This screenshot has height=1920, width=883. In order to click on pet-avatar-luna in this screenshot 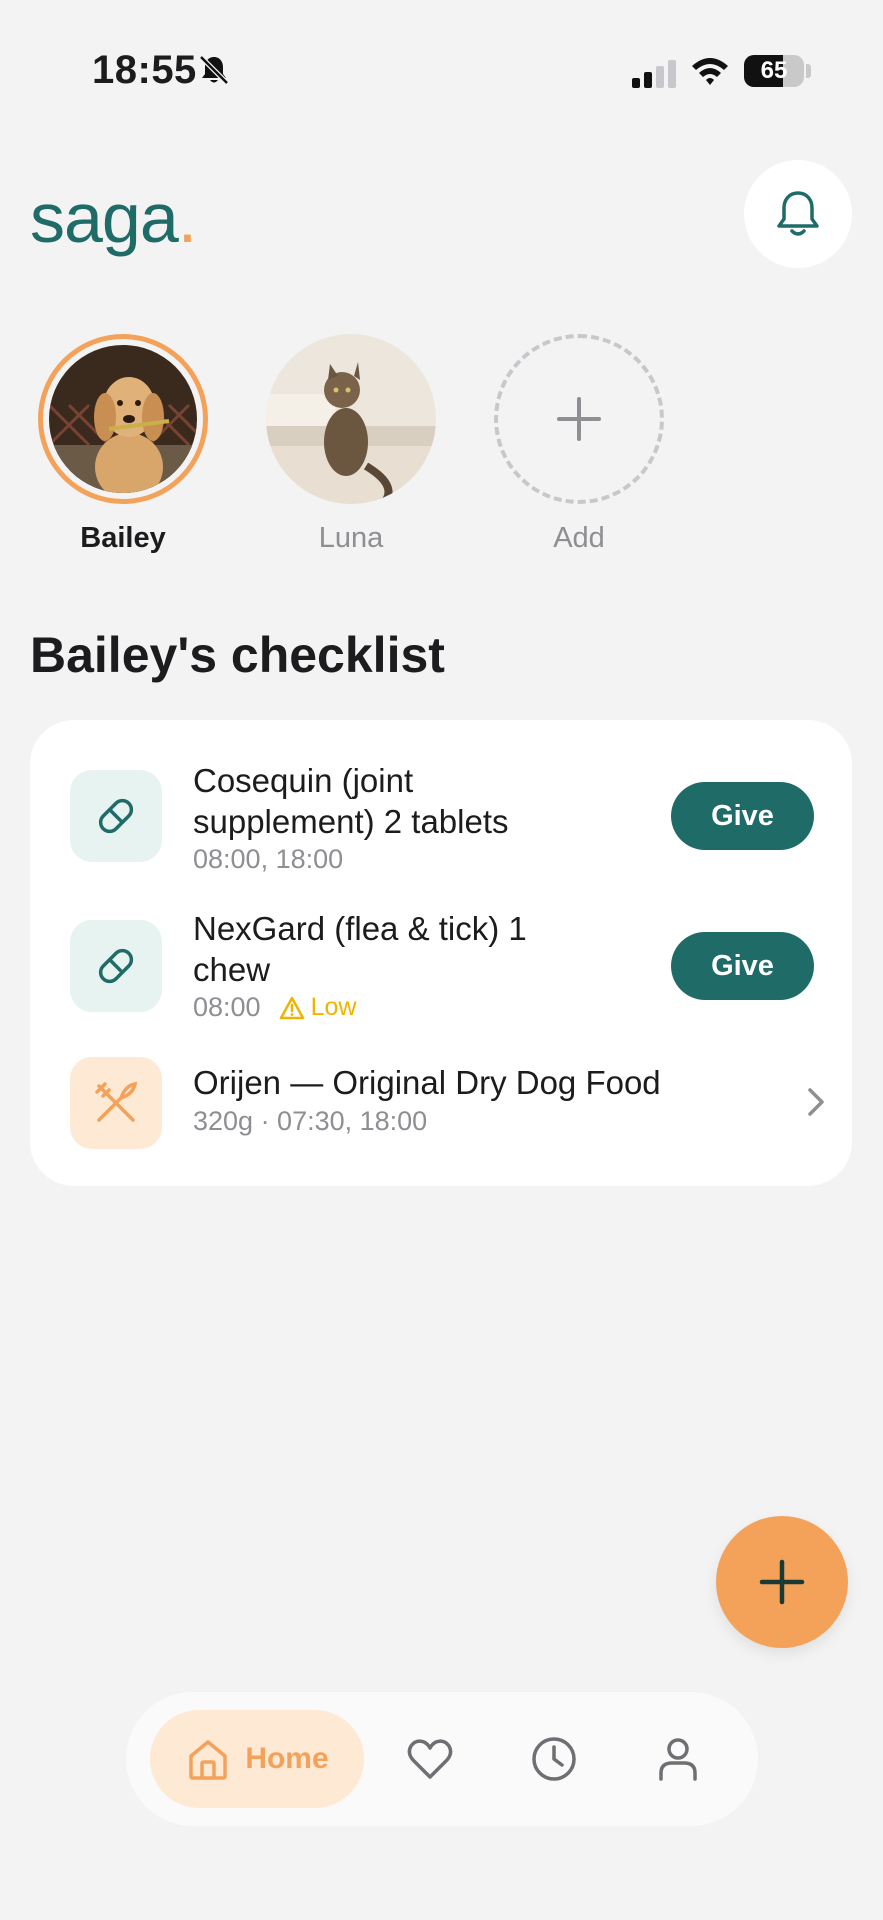, I will do `click(351, 419)`.